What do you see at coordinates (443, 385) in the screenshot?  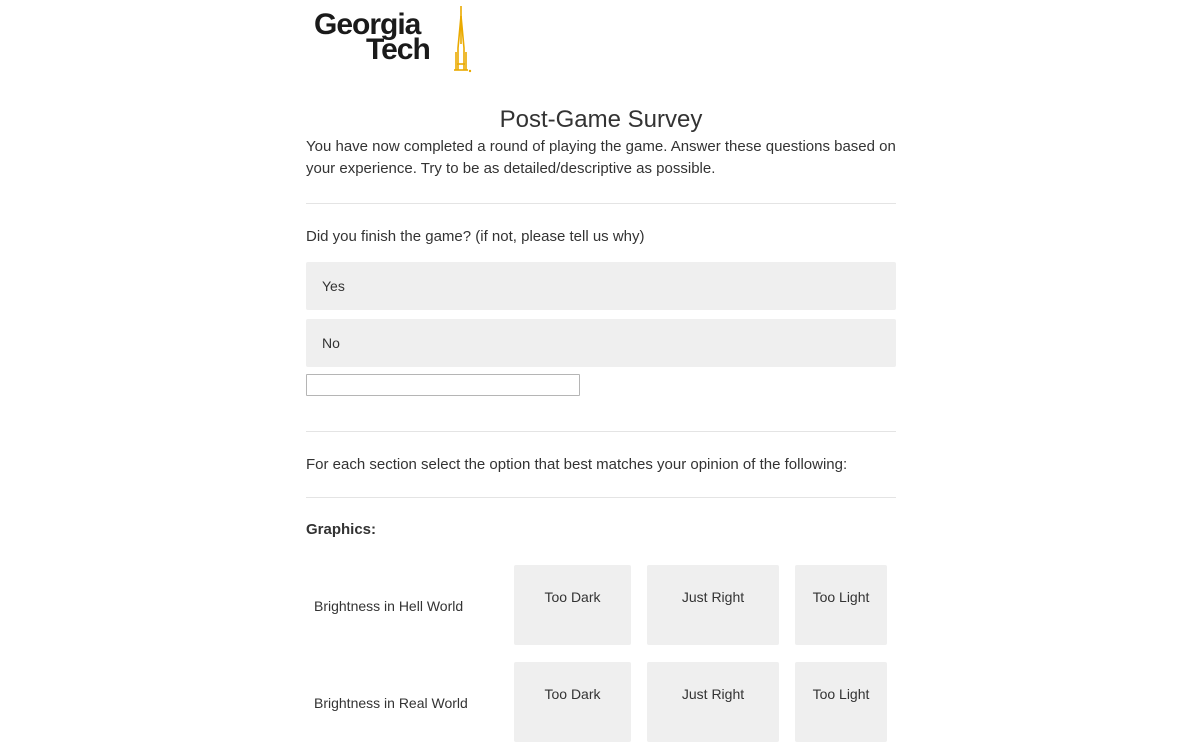 I see `no-reason-text-input` at bounding box center [443, 385].